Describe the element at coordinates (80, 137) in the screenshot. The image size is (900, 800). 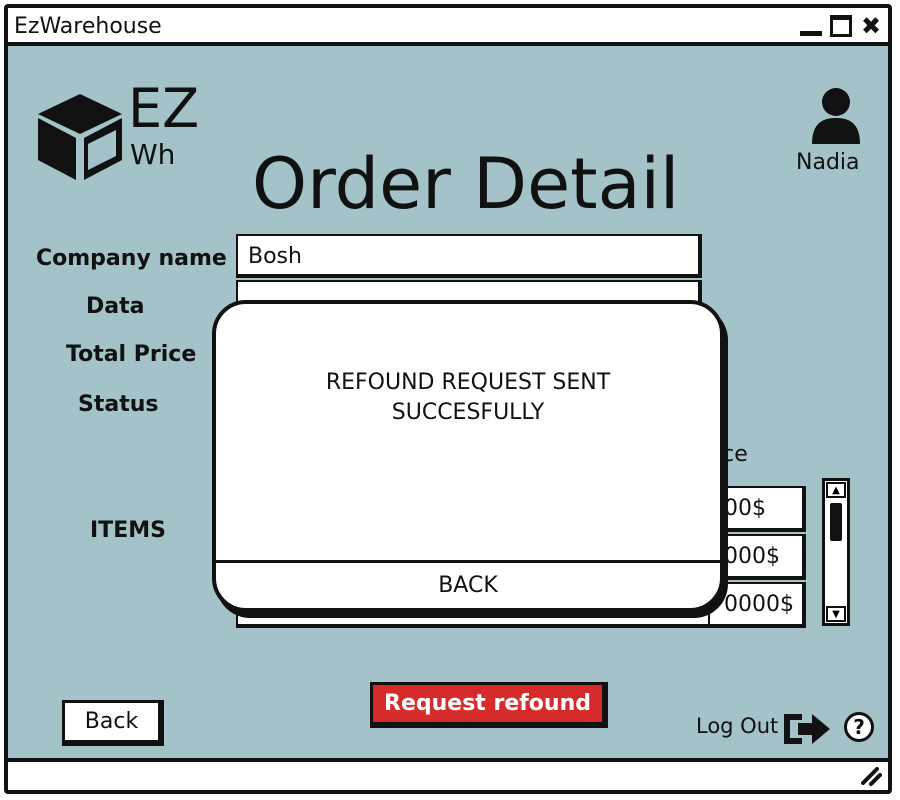
I see `box-icon` at that location.